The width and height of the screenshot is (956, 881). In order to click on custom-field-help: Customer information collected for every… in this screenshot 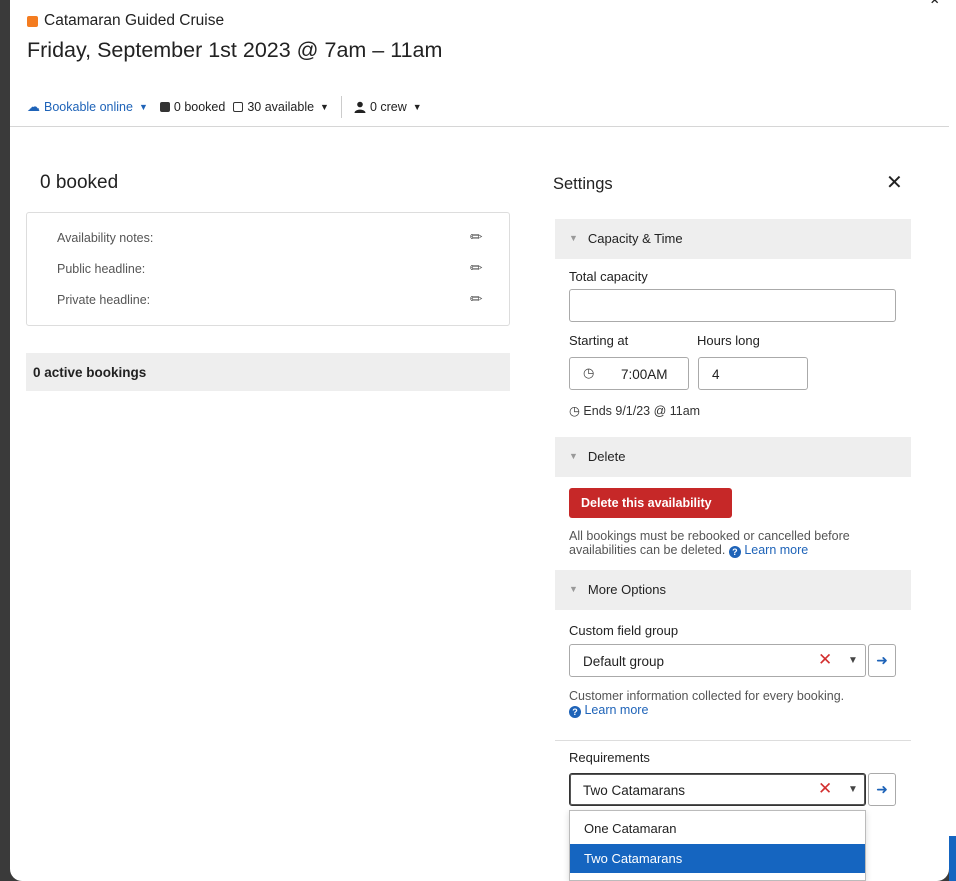, I will do `click(734, 703)`.